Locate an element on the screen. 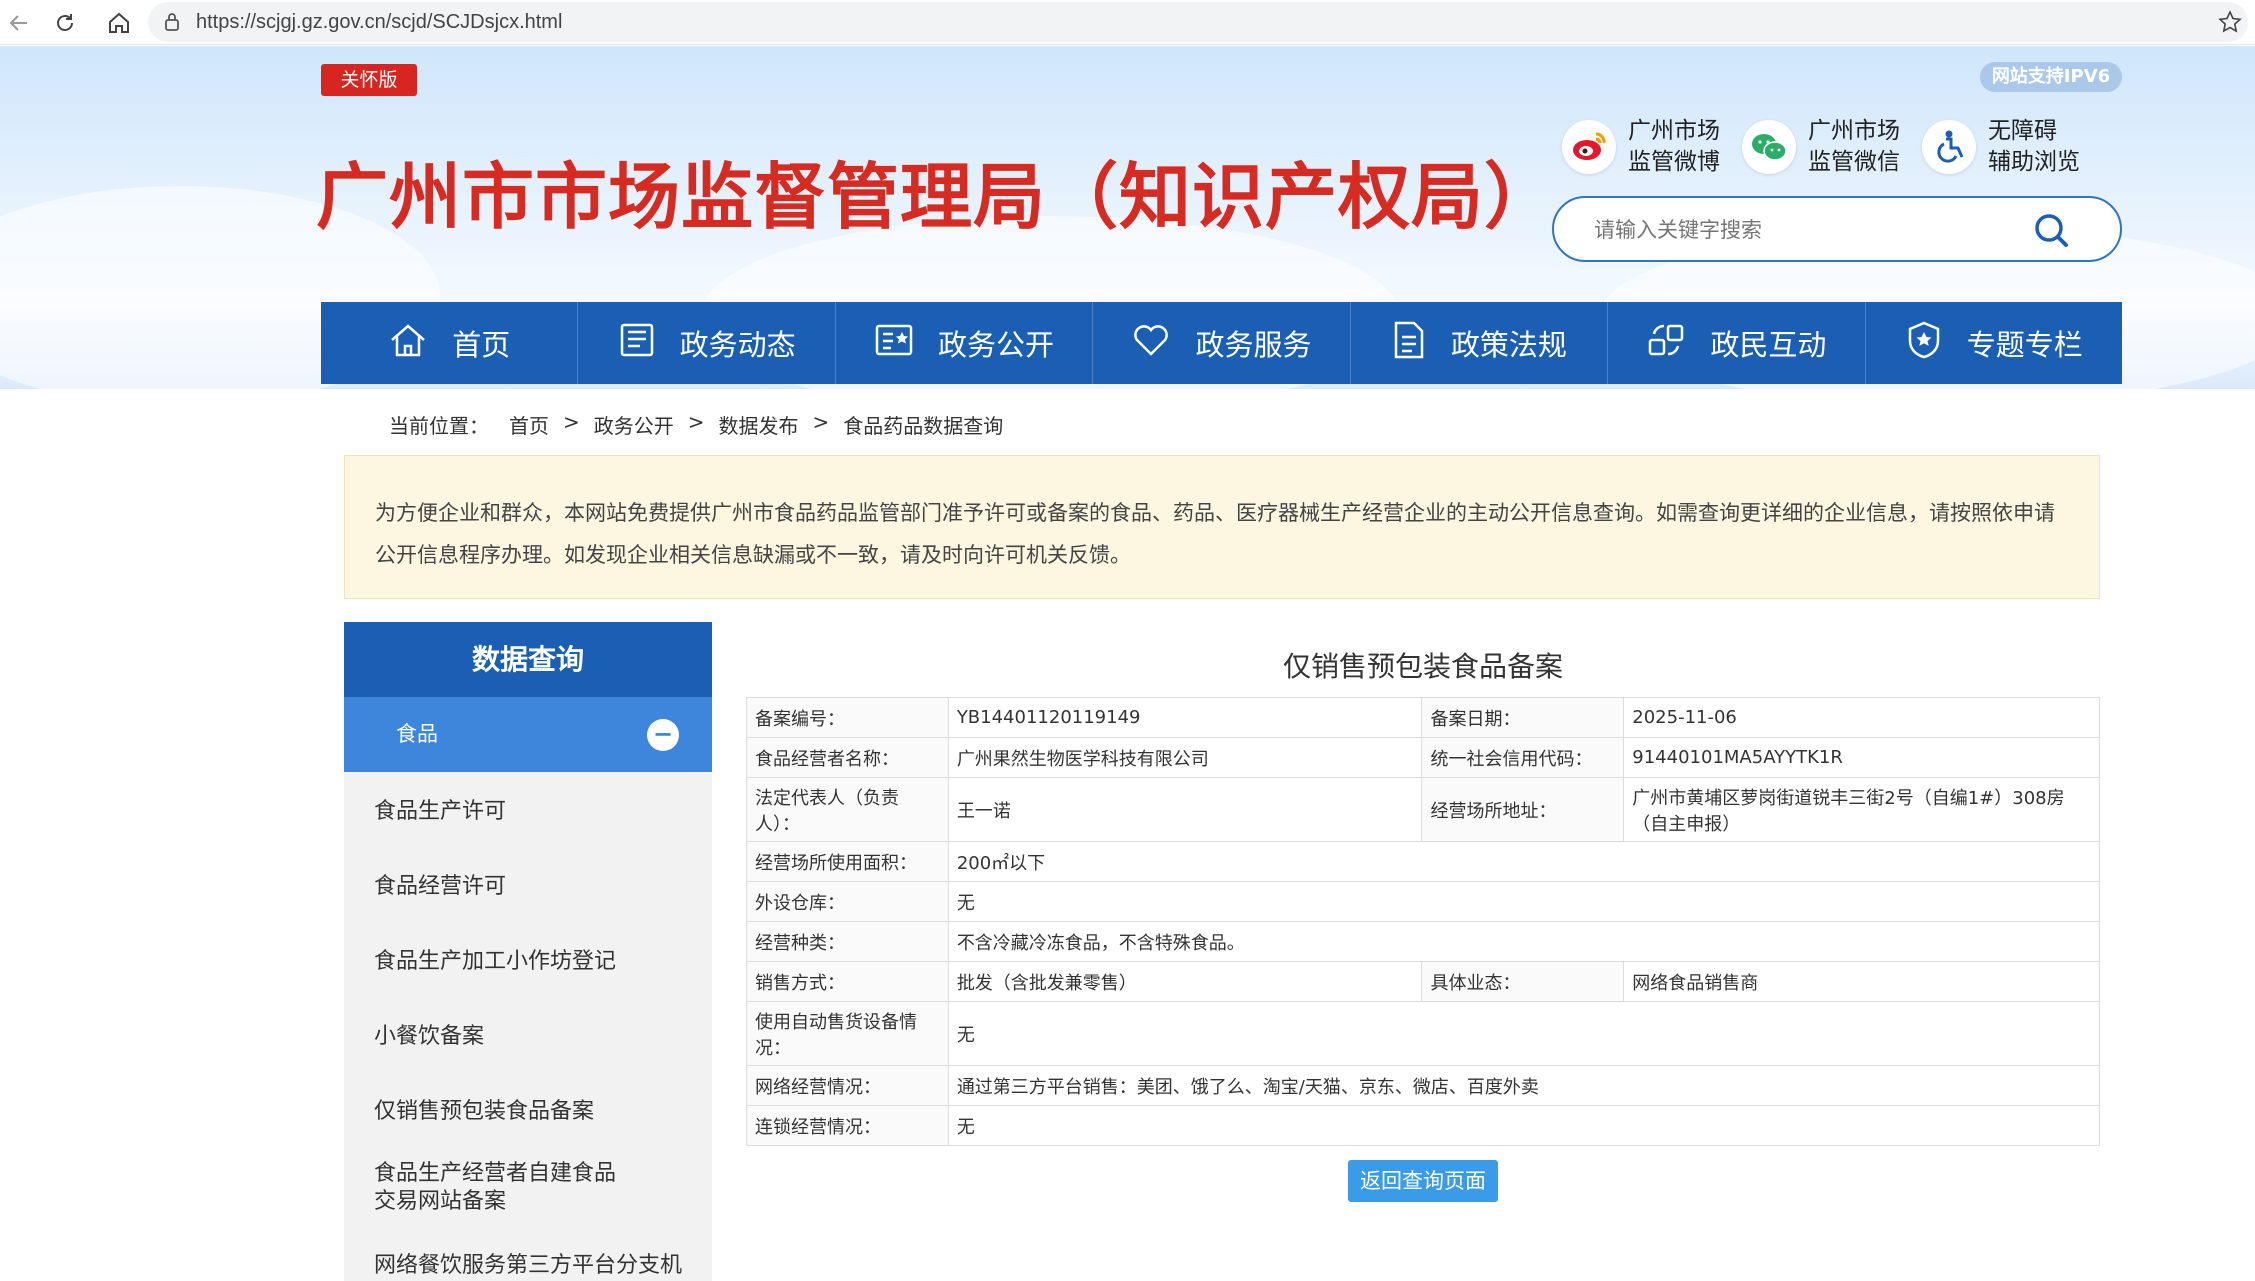 The width and height of the screenshot is (2255, 1281). table-key: 食品经营者名称： is located at coordinates (847, 757).